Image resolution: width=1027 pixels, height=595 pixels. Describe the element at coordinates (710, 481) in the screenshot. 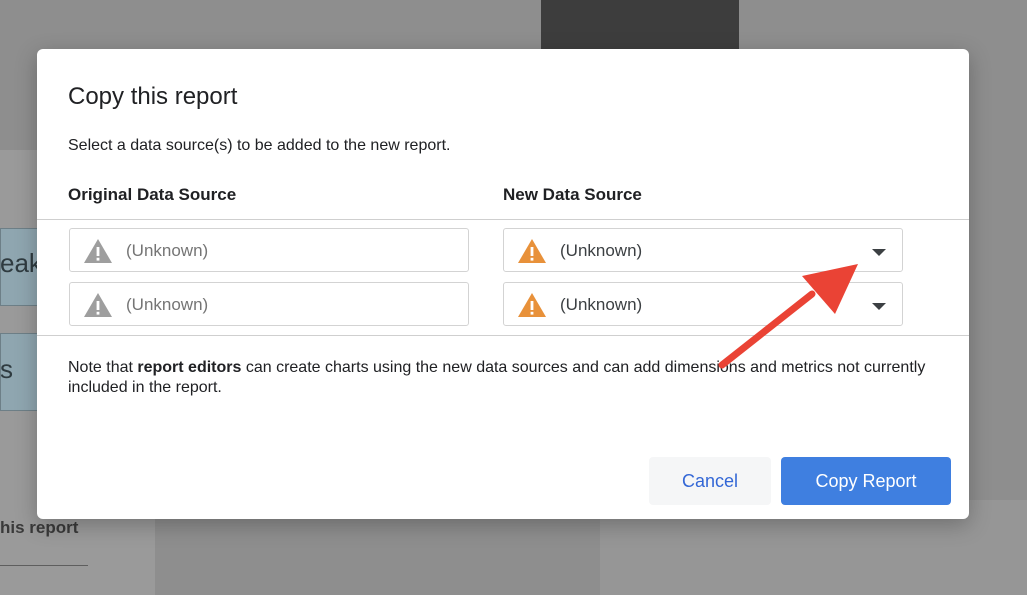

I see `cancel-button: Cancel` at that location.